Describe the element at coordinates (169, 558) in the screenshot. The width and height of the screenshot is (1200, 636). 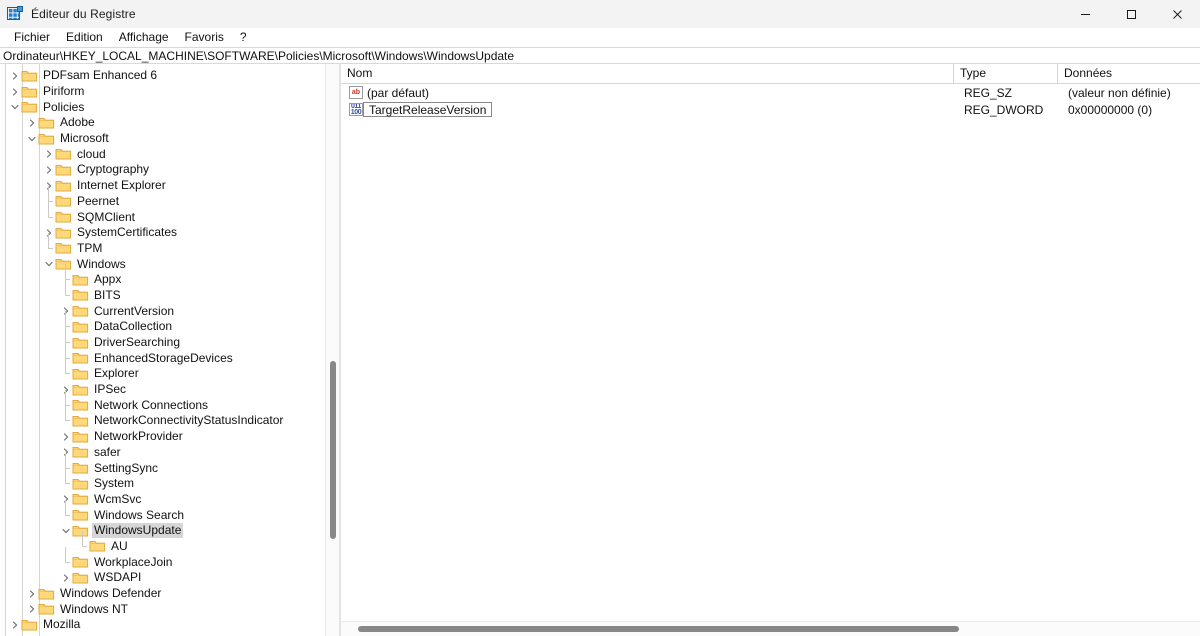
I see `tree-item-workplacejoin: WorkplaceJoin` at that location.